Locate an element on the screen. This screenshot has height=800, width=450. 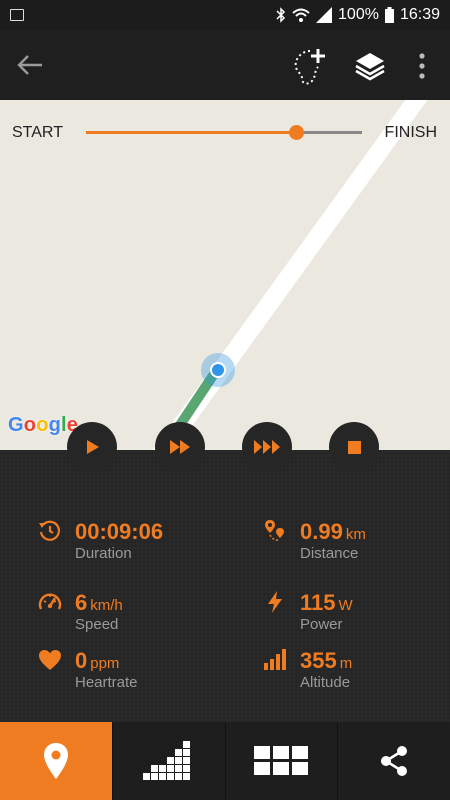
distance-value: 0.99 is located at coordinates (321, 531).